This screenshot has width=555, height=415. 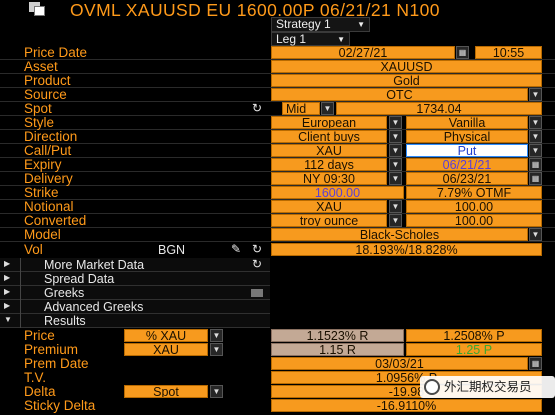 What do you see at coordinates (135, 321) in the screenshot?
I see `section-results: ▼ Results` at bounding box center [135, 321].